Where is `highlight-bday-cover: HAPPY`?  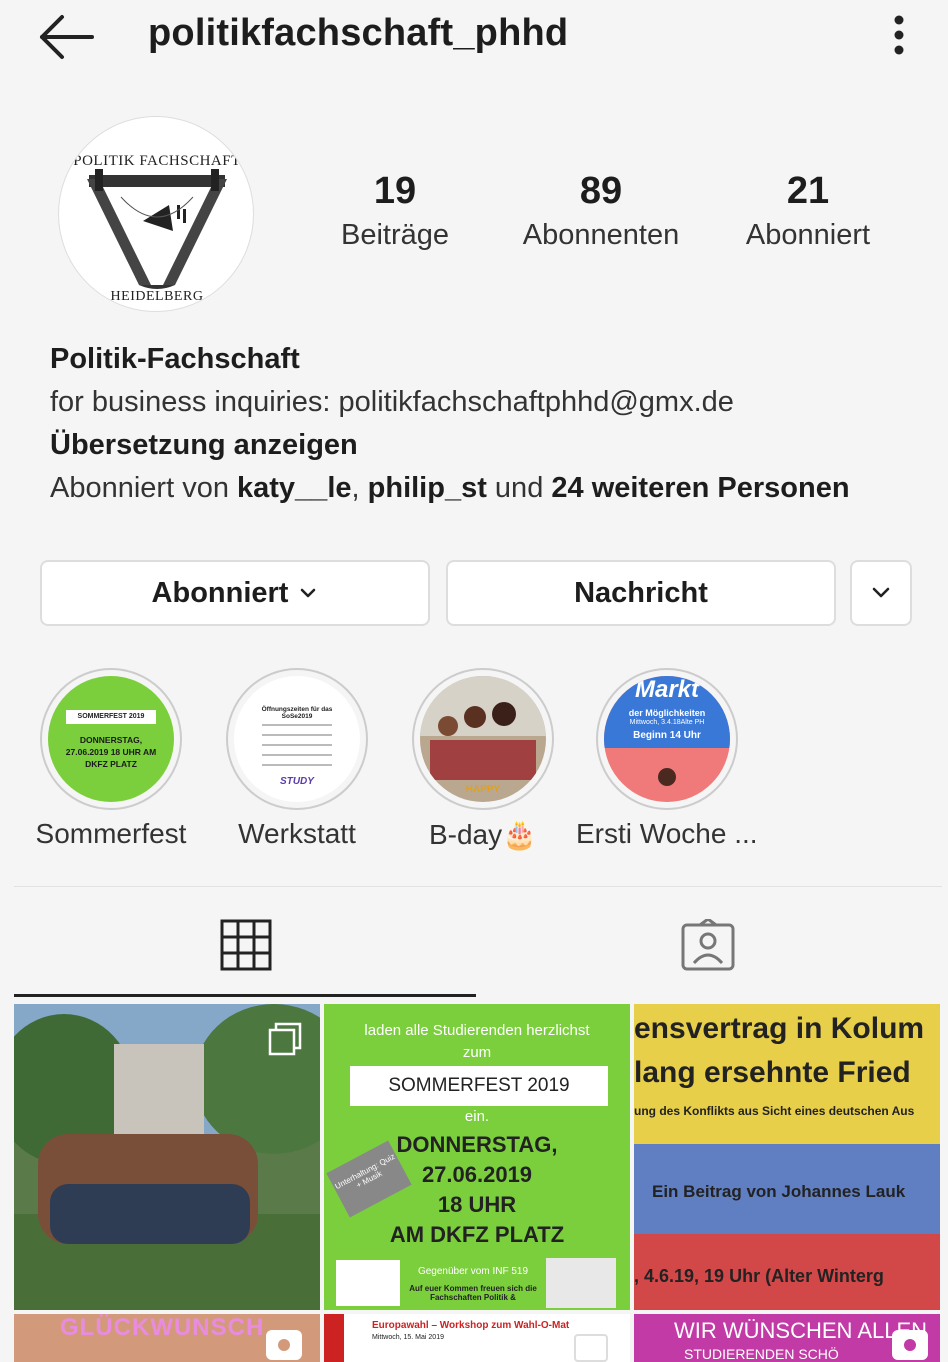 highlight-bday-cover: HAPPY is located at coordinates (483, 739).